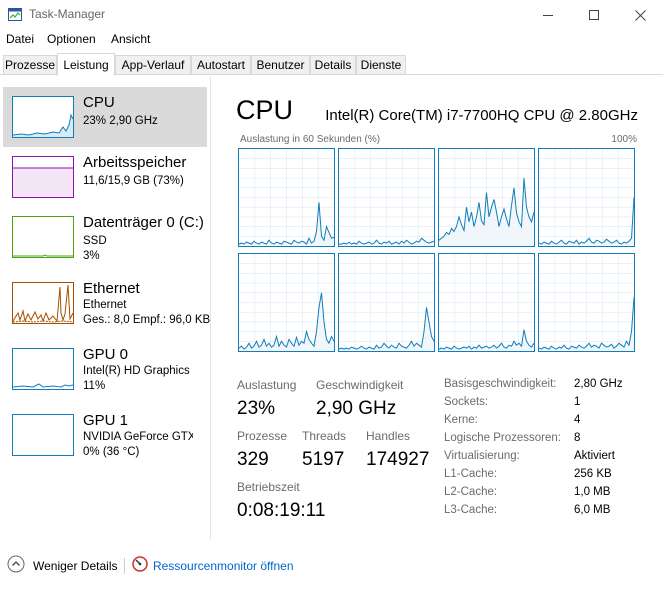 Image resolution: width=663 pixels, height=590 pixels. What do you see at coordinates (594, 456) in the screenshot?
I see `detail-value-virtualisierung: Aktiviert` at bounding box center [594, 456].